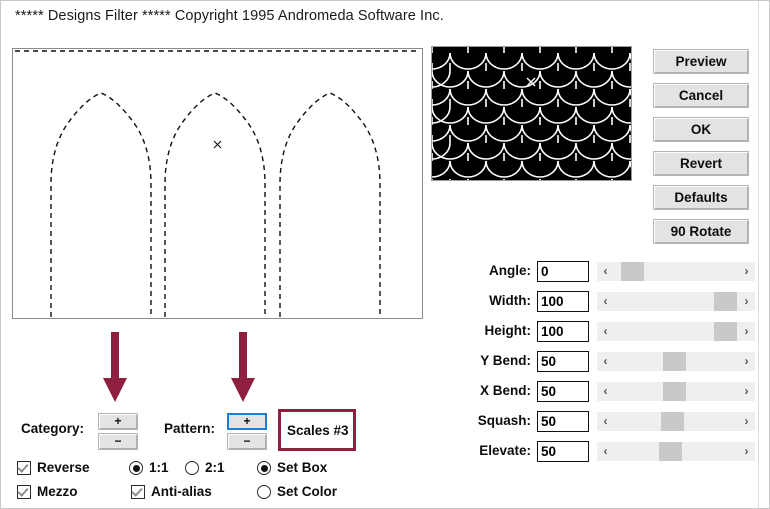 The image size is (770, 509). Describe the element at coordinates (605, 331) in the screenshot. I see `height-slider-left-arrow: ‹` at that location.